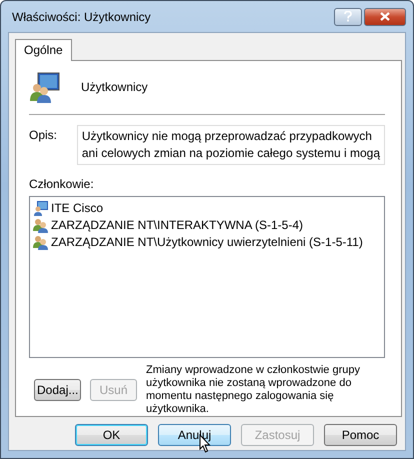 The width and height of the screenshot is (414, 459). Describe the element at coordinates (62, 183) in the screenshot. I see `members-label: Członkowie:` at that location.